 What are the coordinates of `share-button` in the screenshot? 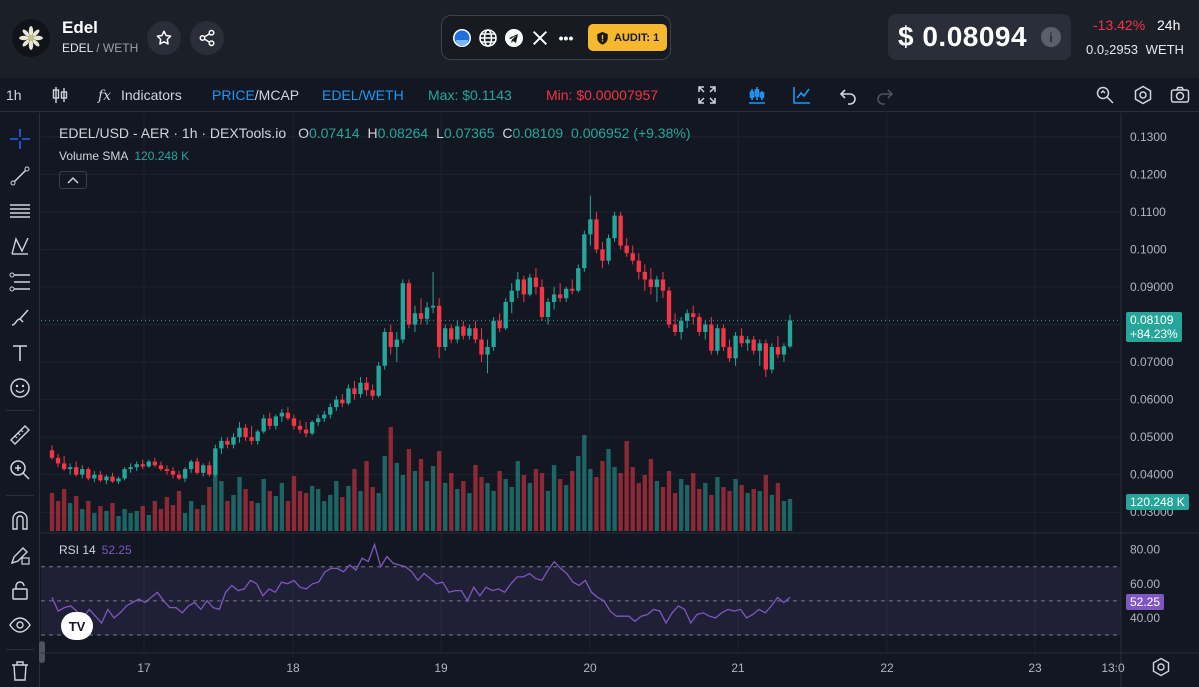 It's located at (207, 38).